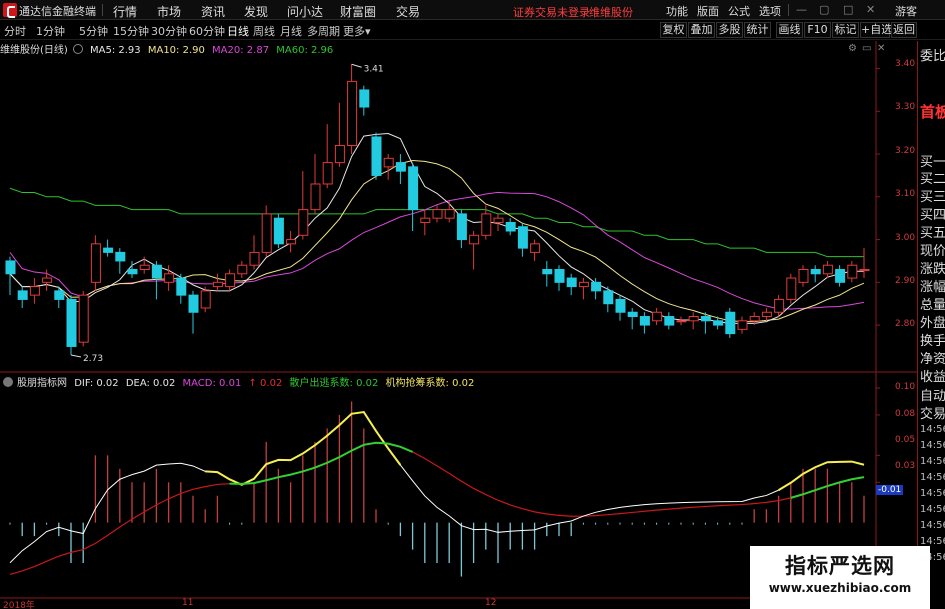  Describe the element at coordinates (905, 324) in the screenshot. I see `price-tick: 2.80` at that location.